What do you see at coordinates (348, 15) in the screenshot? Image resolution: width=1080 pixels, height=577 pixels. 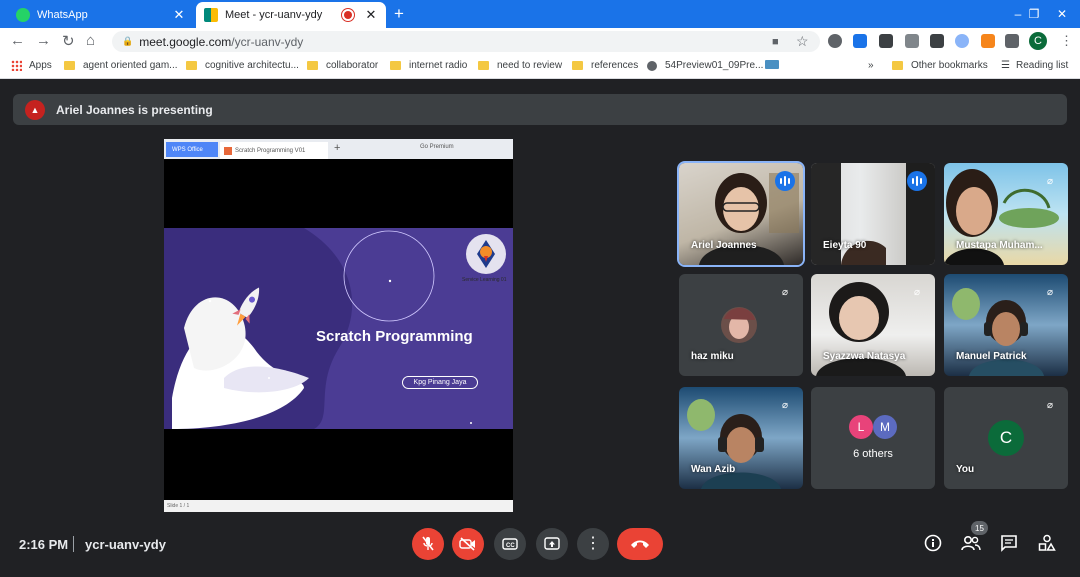 I see `recording-indicator-icon` at bounding box center [348, 15].